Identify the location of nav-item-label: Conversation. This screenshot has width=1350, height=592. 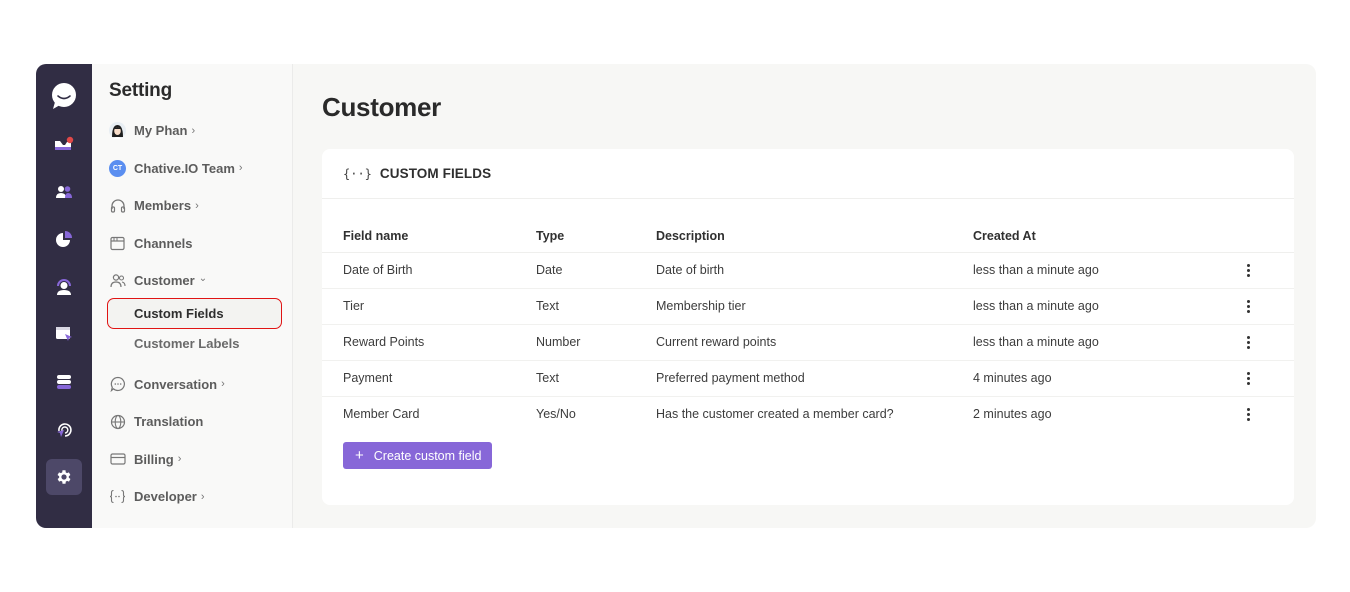
(176, 384).